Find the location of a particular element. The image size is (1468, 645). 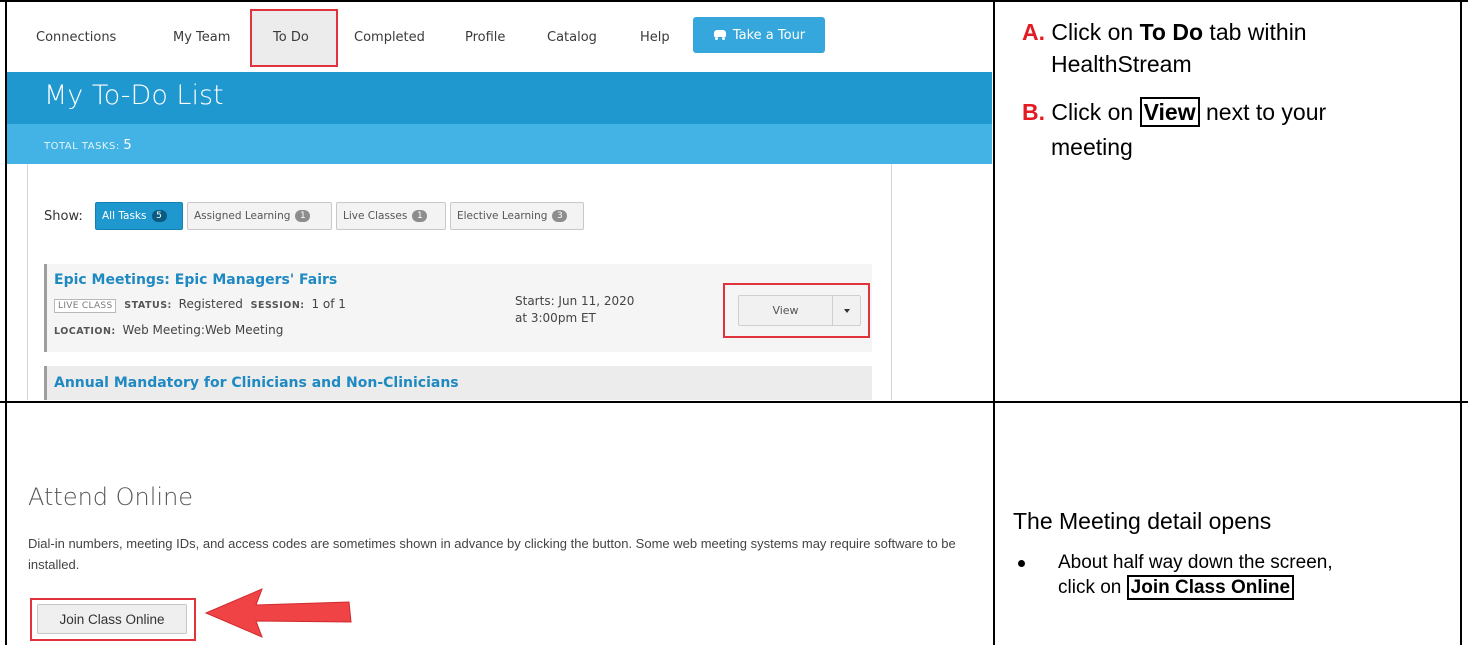

filter-elective-learning: Elective Learning 3 is located at coordinates (517, 216).